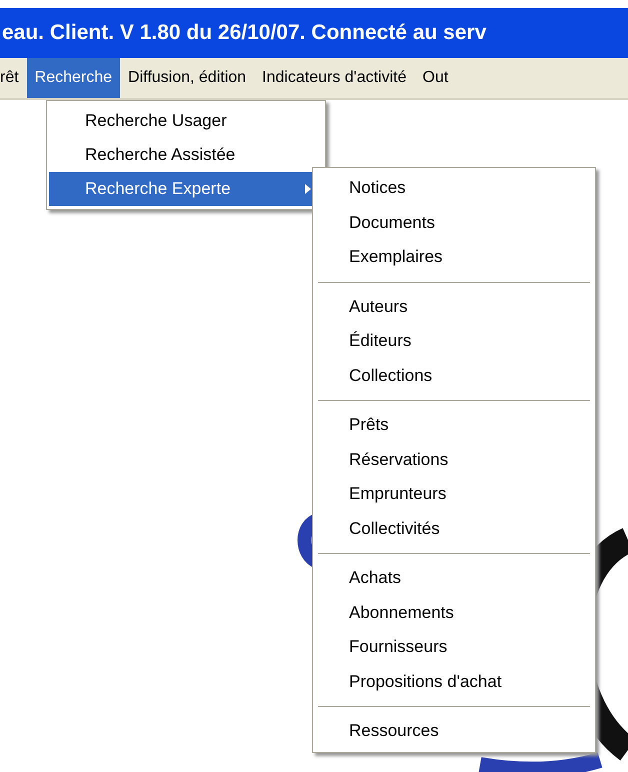 This screenshot has height=772, width=628. What do you see at coordinates (435, 78) in the screenshot?
I see `menu-item: Out` at bounding box center [435, 78].